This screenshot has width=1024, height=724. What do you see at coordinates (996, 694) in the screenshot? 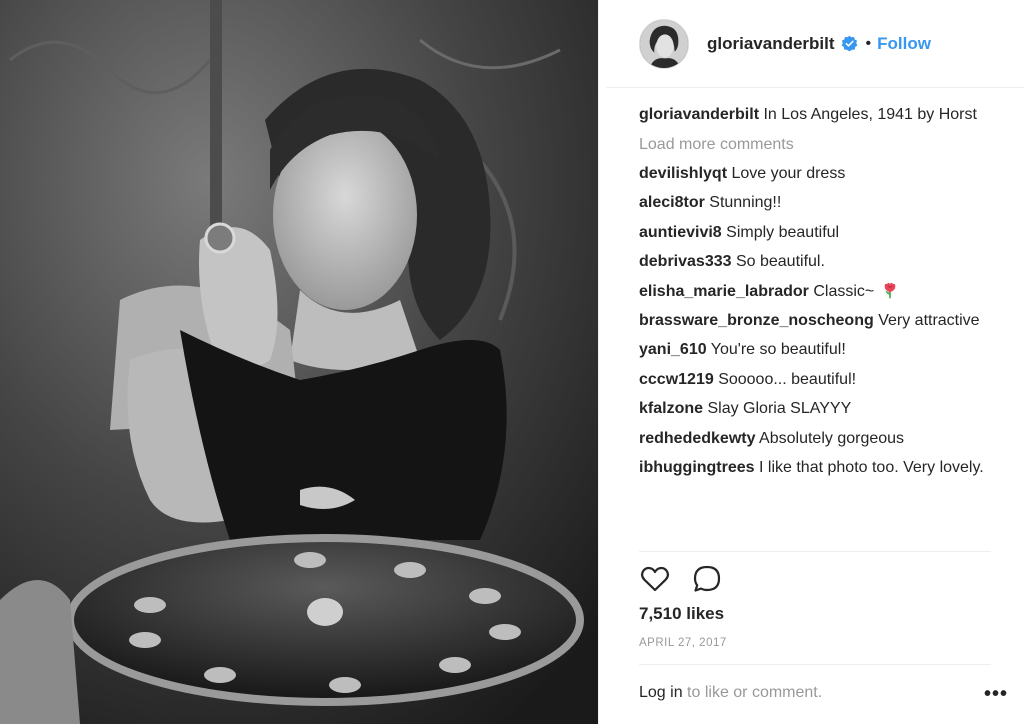
I see `more-options-icon: •••` at bounding box center [996, 694].